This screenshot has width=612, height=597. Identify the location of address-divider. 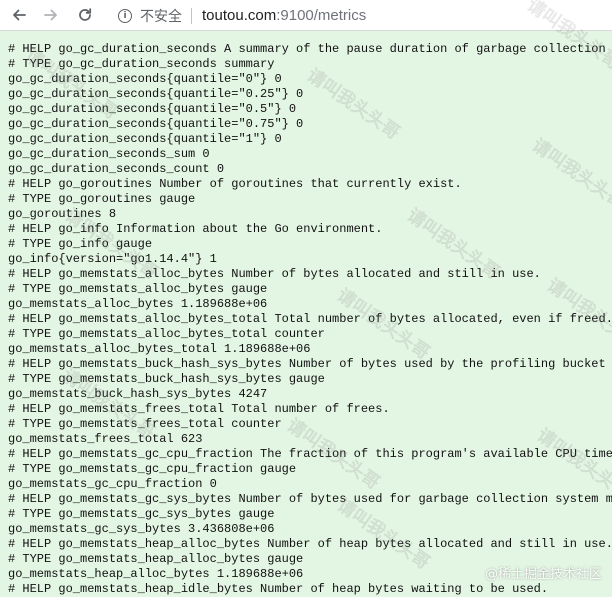
(191, 15).